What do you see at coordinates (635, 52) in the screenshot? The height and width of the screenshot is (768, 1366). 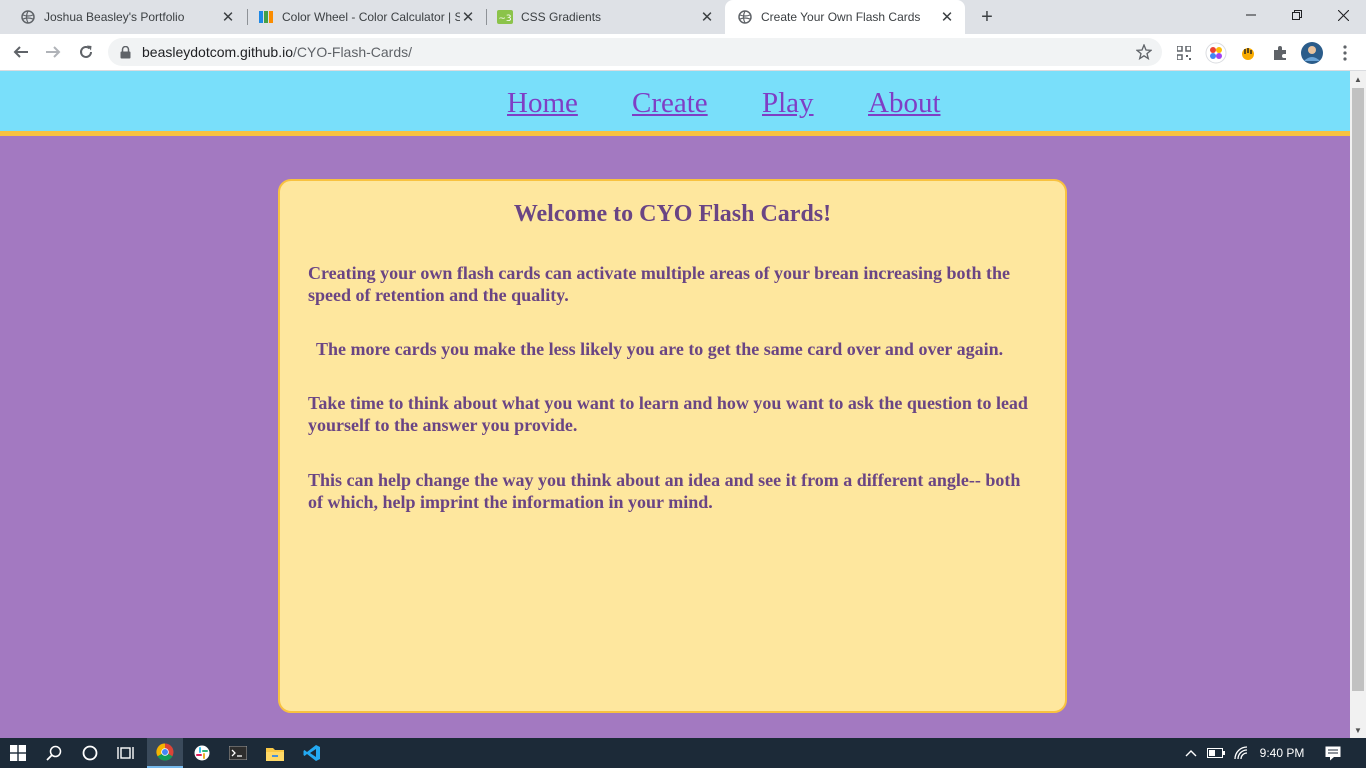 I see `address-bar: beasleydotcom.github.io/CYO-Flash-Cards/` at bounding box center [635, 52].